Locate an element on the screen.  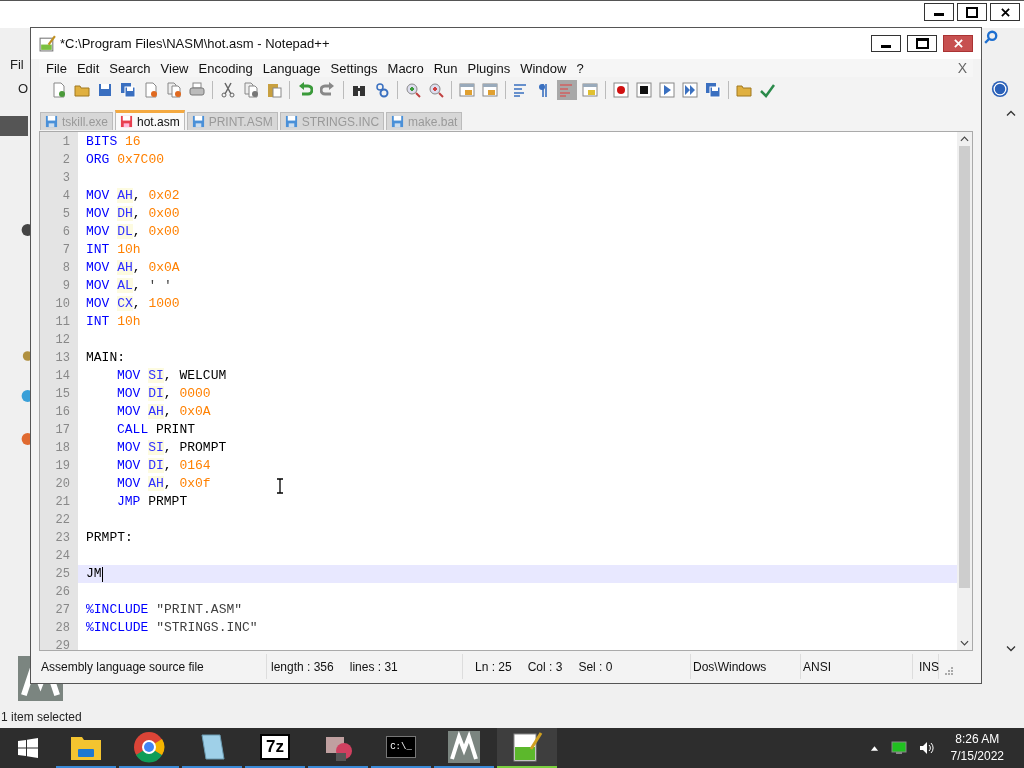
speaker-icon is located at coordinates (926, 748).